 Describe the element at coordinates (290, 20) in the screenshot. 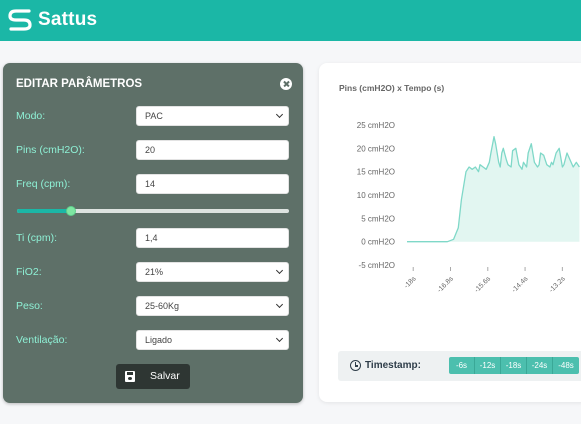

I see `top-navbar: Sattus` at that location.